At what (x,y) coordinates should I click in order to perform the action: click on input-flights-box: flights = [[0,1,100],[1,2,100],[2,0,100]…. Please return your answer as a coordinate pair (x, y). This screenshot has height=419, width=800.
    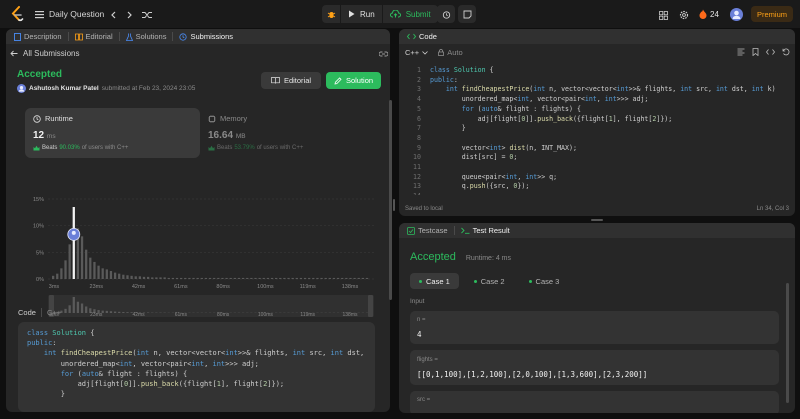
    Looking at the image, I should click on (594, 367).